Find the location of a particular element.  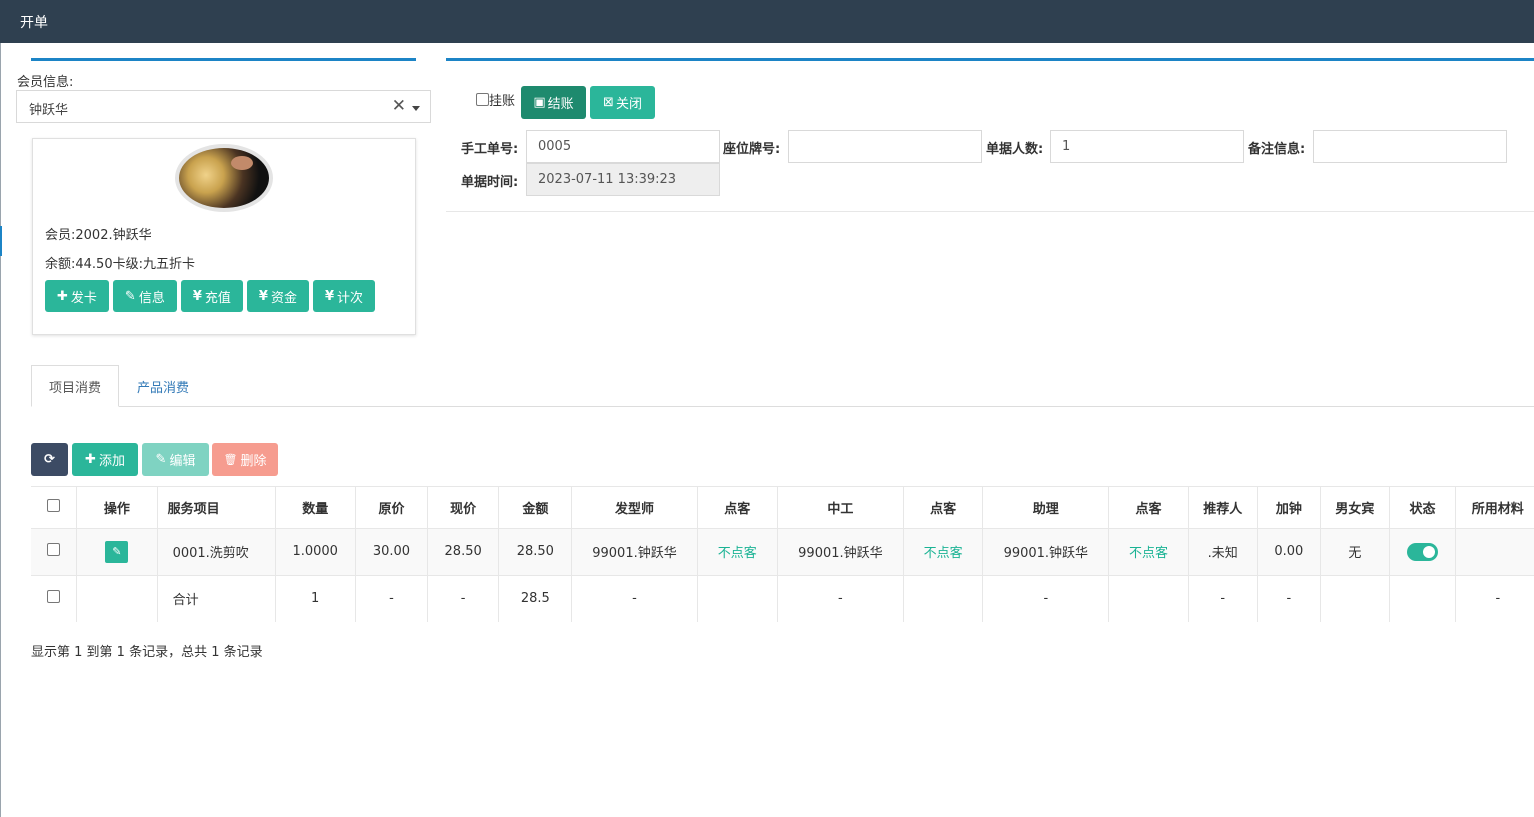

total-stylist: - is located at coordinates (634, 598).